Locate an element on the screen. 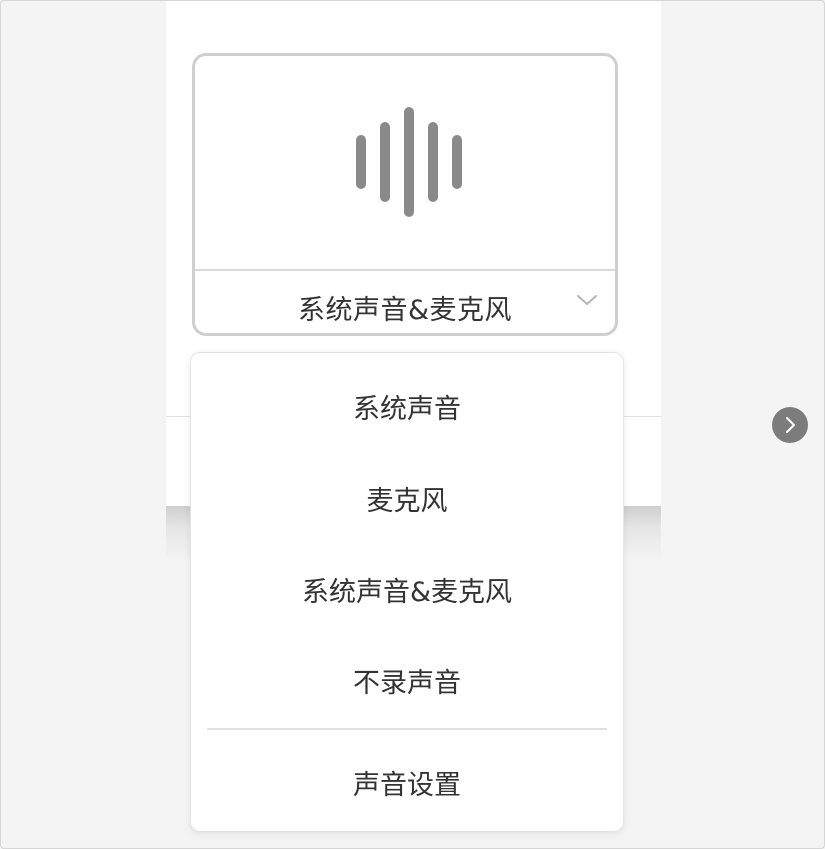 This screenshot has height=849, width=825. menu-divider is located at coordinates (407, 729).